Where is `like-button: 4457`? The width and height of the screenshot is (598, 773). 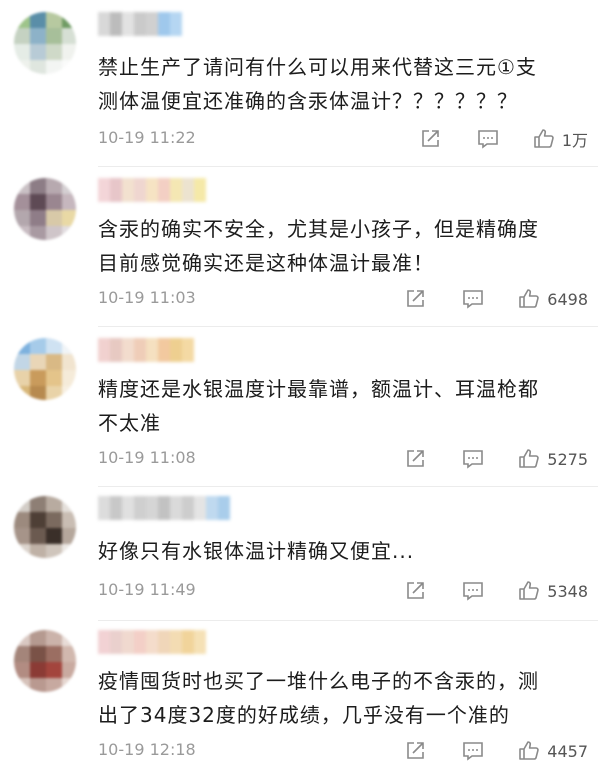 like-button: 4457 is located at coordinates (552, 751).